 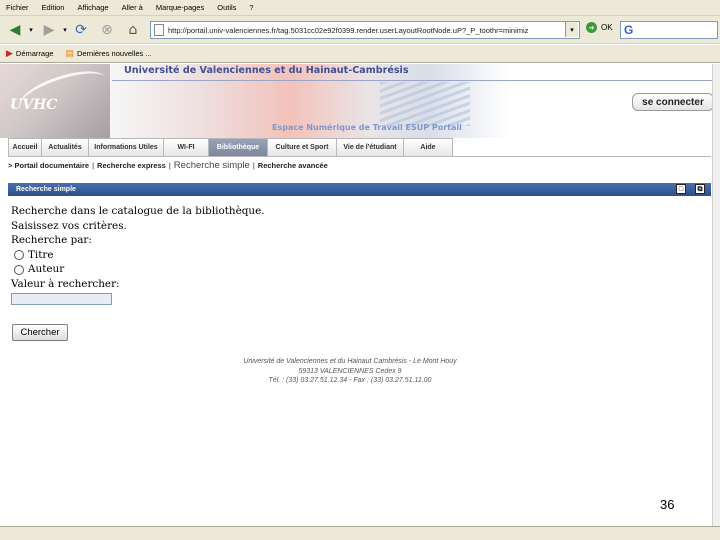 What do you see at coordinates (138, 269) in the screenshot?
I see `option-author-row: Auteur` at bounding box center [138, 269].